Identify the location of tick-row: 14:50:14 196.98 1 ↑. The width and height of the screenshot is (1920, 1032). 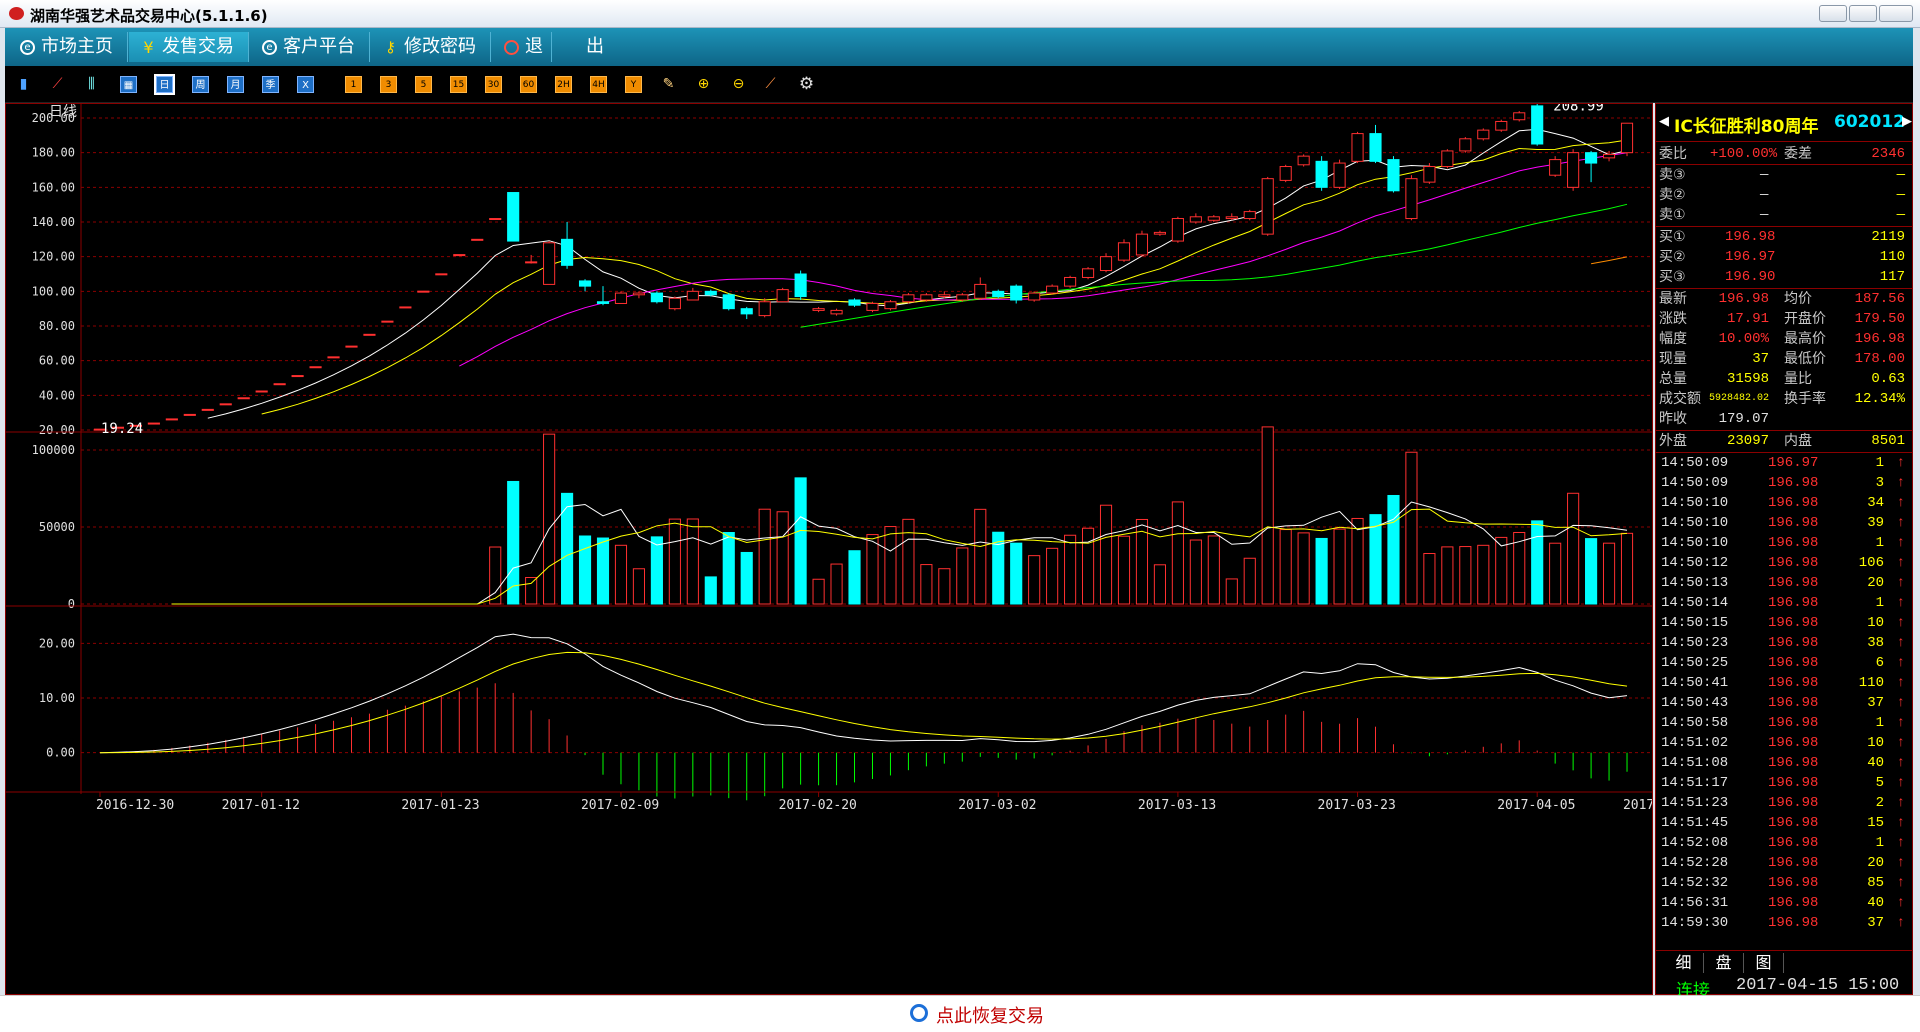
(1784, 603).